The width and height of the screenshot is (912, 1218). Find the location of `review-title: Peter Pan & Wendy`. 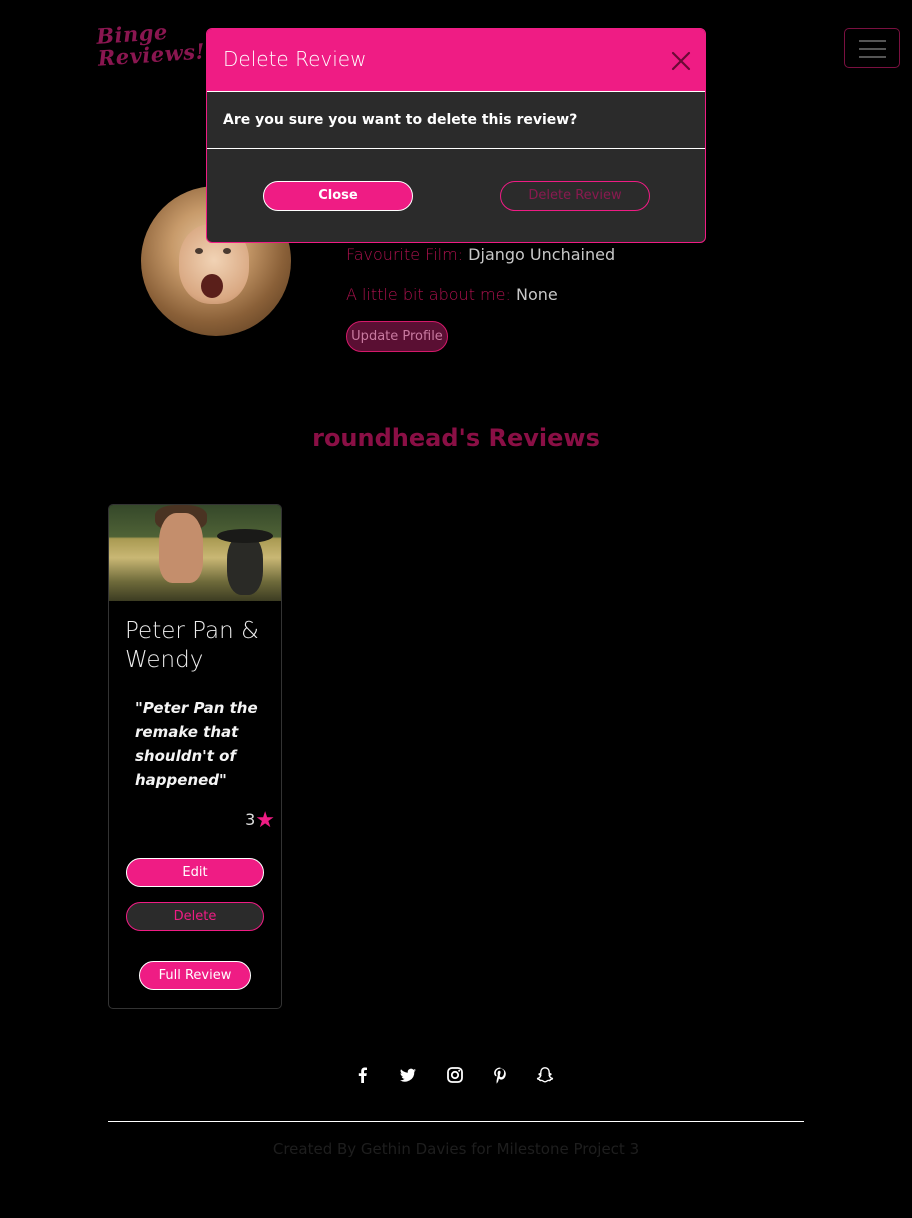

review-title: Peter Pan & Wendy is located at coordinates (192, 645).